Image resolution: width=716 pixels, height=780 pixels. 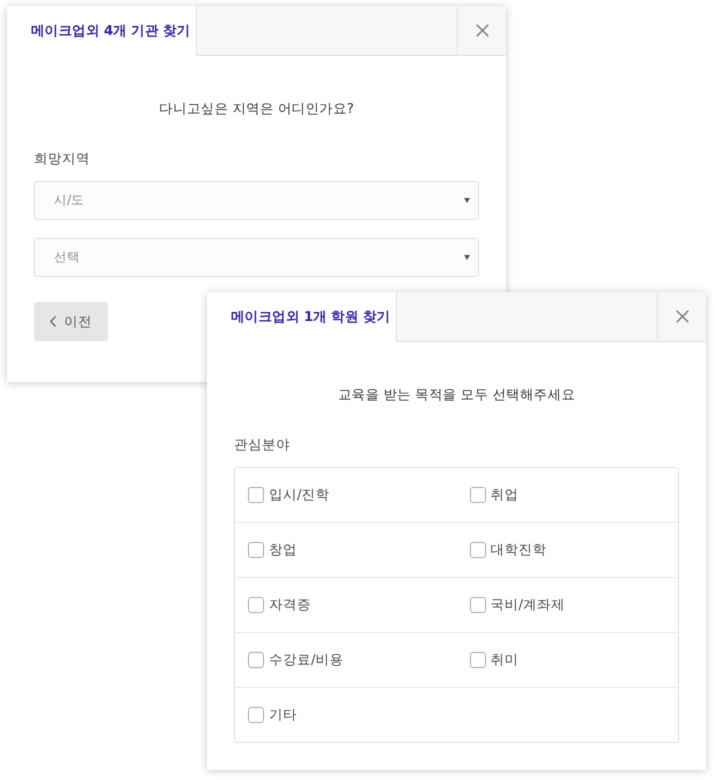 What do you see at coordinates (71, 321) in the screenshot?
I see `back-button: 이전` at bounding box center [71, 321].